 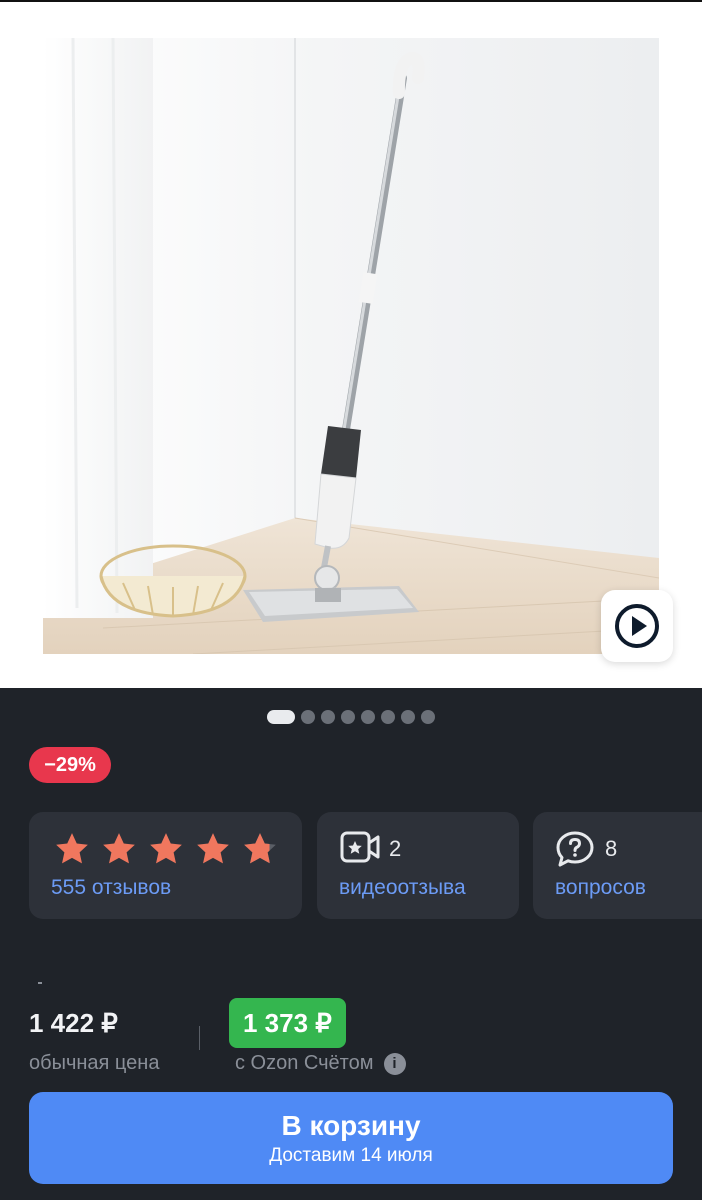 What do you see at coordinates (617, 865) in the screenshot?
I see `questions-card: 8 вопросов` at bounding box center [617, 865].